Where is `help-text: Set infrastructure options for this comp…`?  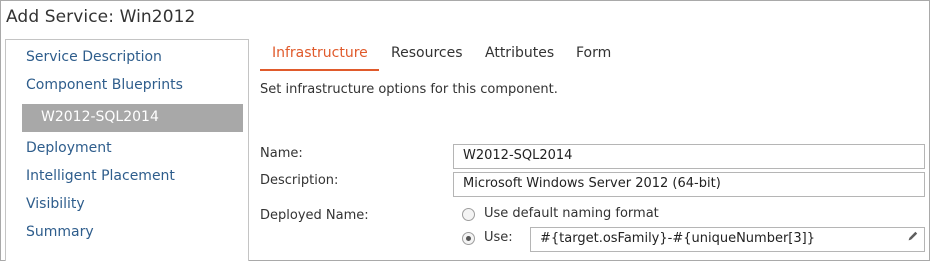
help-text: Set infrastructure options for this comp… is located at coordinates (409, 89).